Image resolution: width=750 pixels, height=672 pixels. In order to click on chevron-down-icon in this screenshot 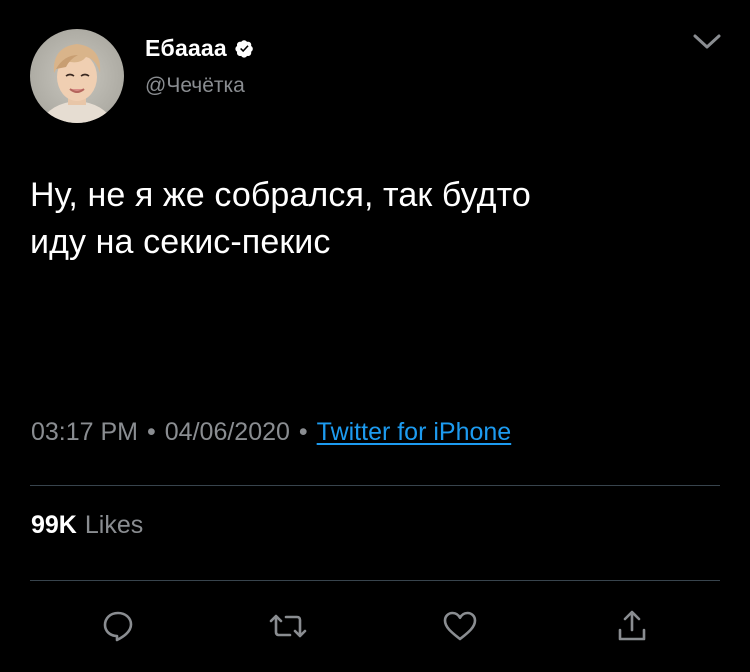, I will do `click(707, 42)`.